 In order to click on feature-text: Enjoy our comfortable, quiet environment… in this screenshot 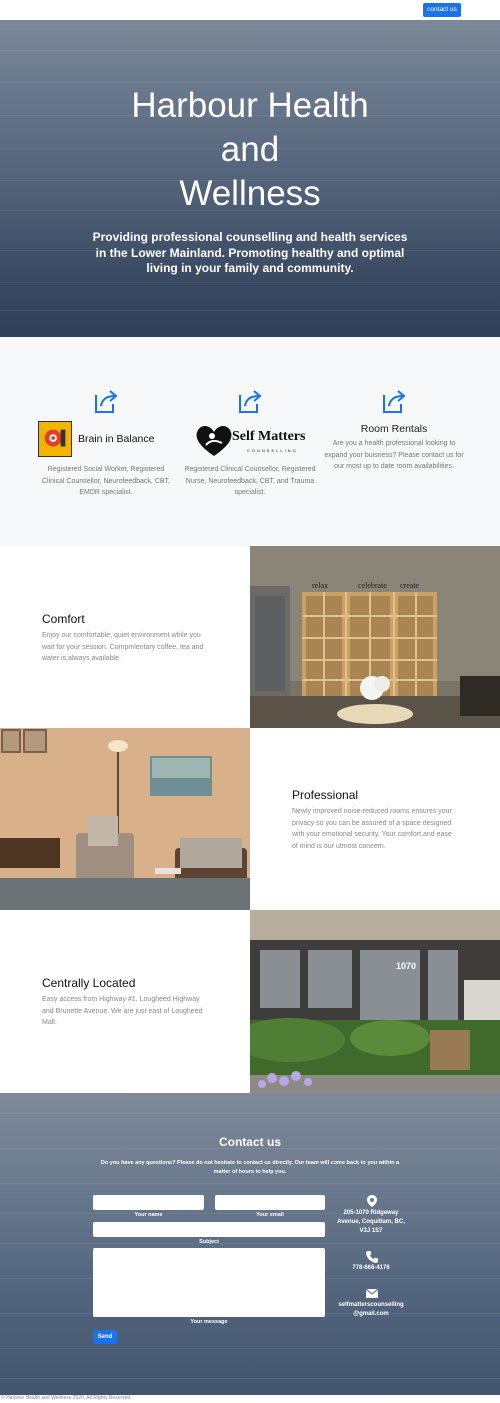, I will do `click(123, 647)`.